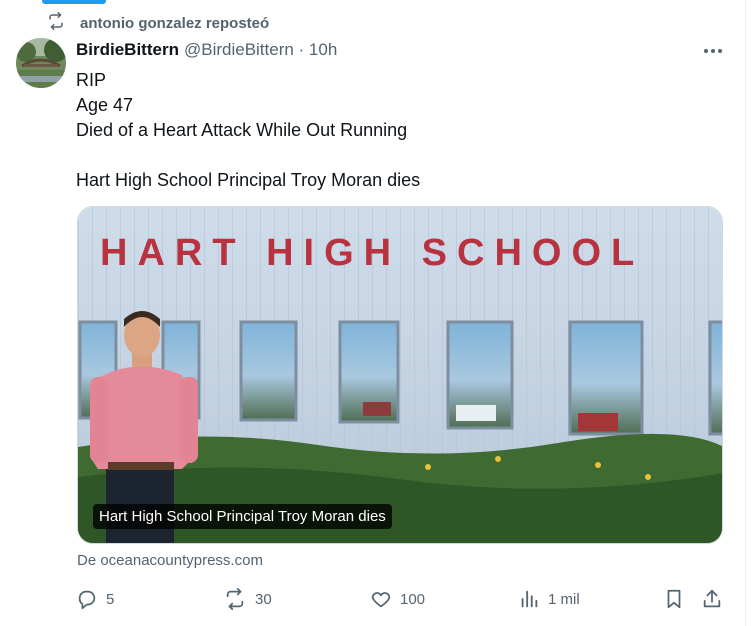 The width and height of the screenshot is (754, 626). I want to click on views-button: 1 mil, so click(549, 599).